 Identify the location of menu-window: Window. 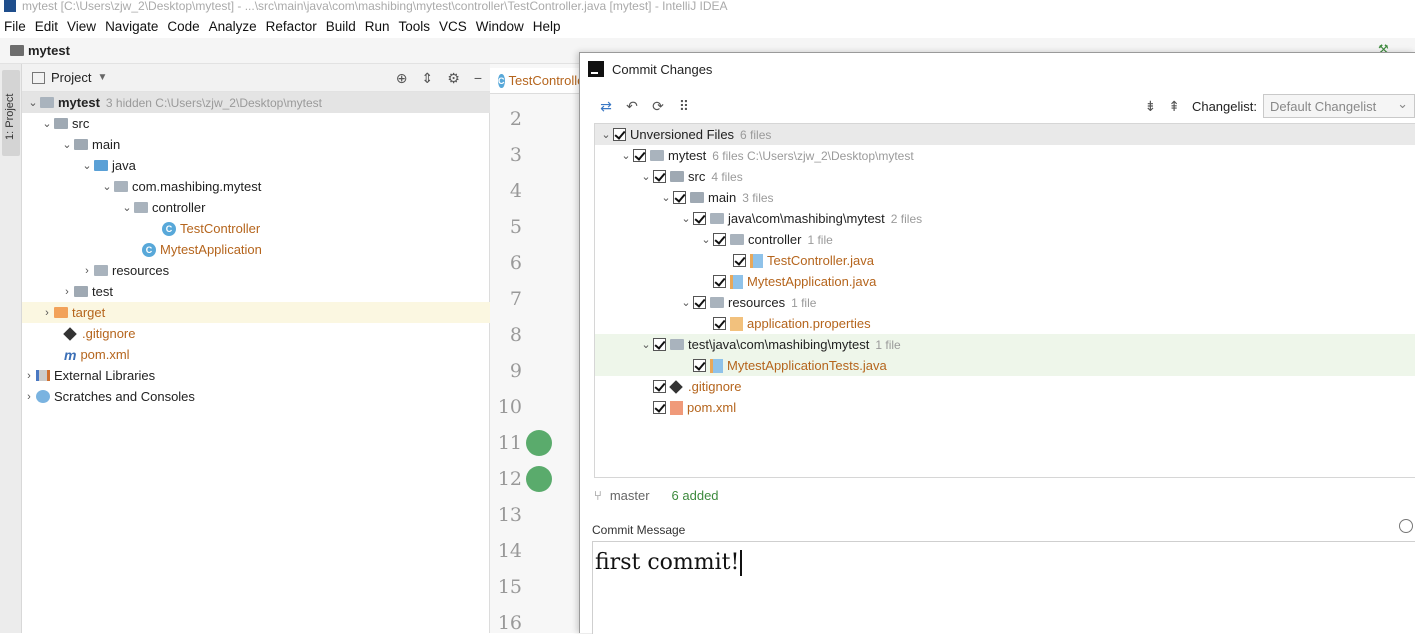
(500, 26).